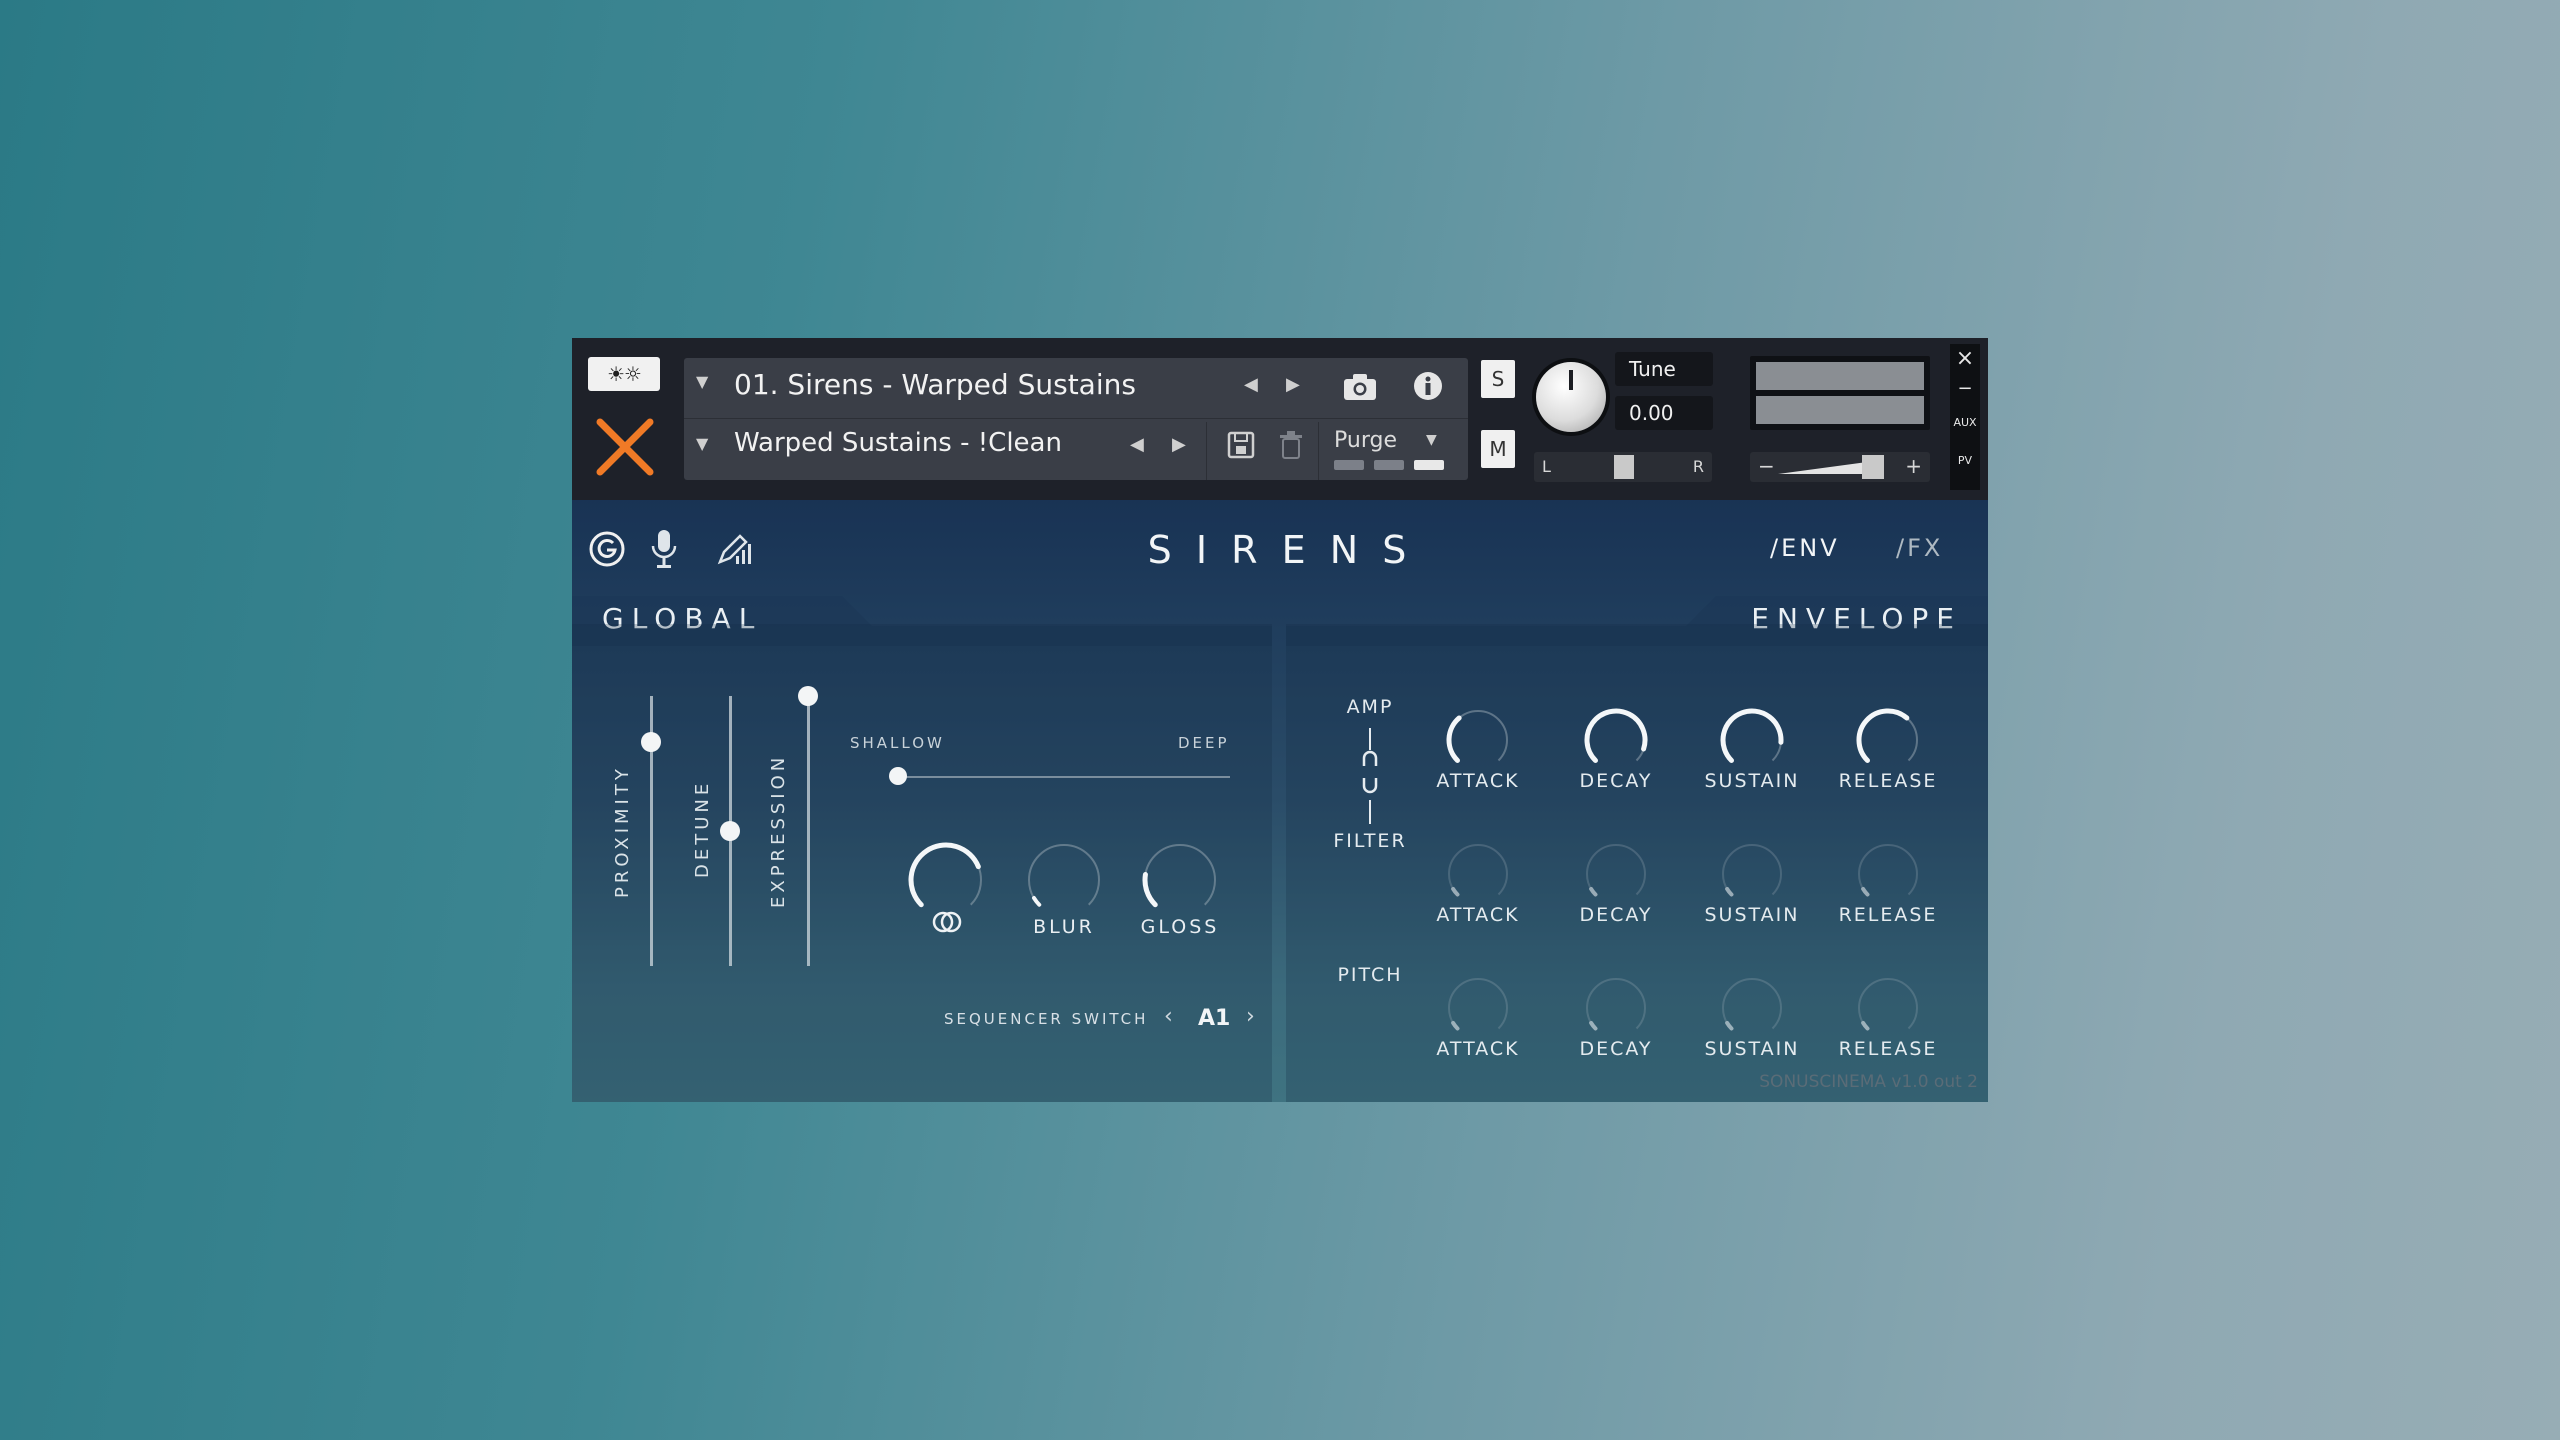 The width and height of the screenshot is (2560, 1440). What do you see at coordinates (1478, 781) in the screenshot?
I see `env-amp-attack-label: ATTACK` at bounding box center [1478, 781].